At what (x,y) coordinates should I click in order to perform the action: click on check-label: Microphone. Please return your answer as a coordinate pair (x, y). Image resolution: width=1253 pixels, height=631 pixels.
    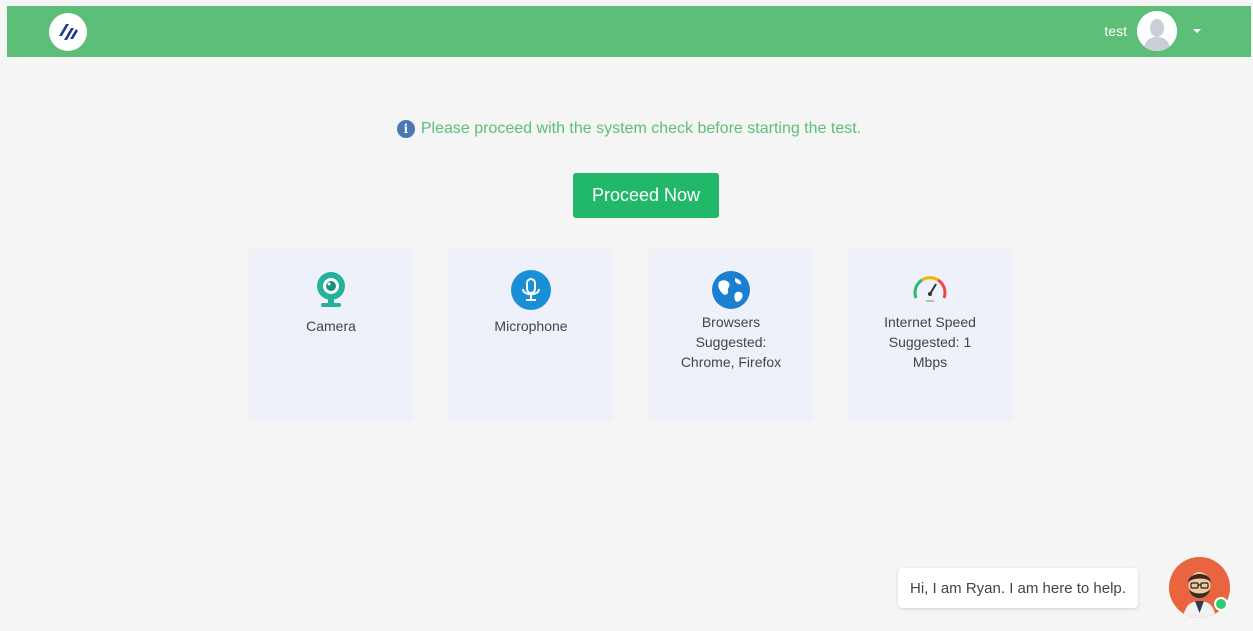
    Looking at the image, I should click on (531, 326).